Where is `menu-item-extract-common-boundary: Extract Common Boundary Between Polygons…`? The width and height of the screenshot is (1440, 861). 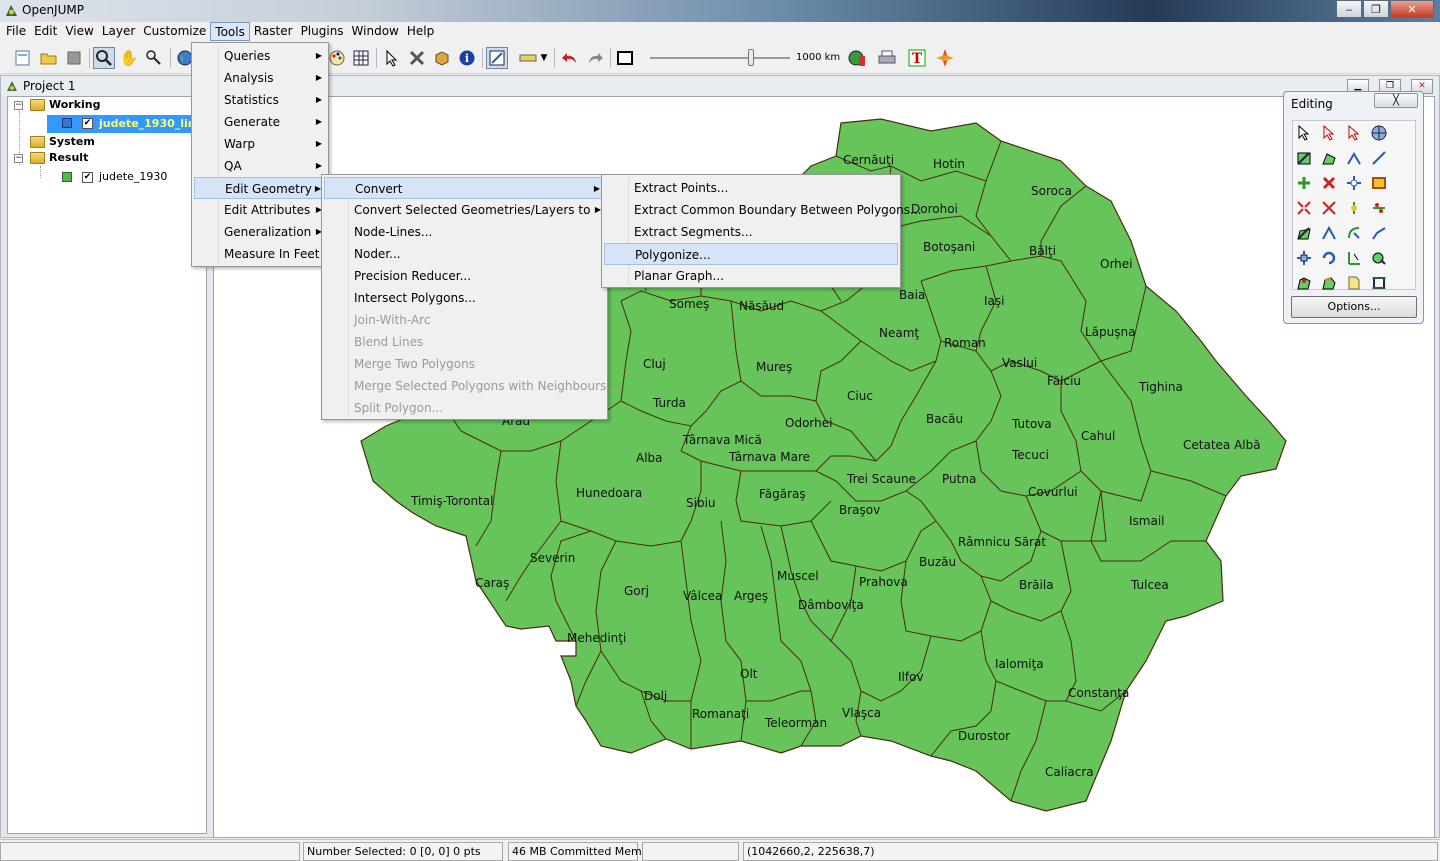 menu-item-extract-common-boundary: Extract Common Boundary Between Polygons… is located at coordinates (762, 210).